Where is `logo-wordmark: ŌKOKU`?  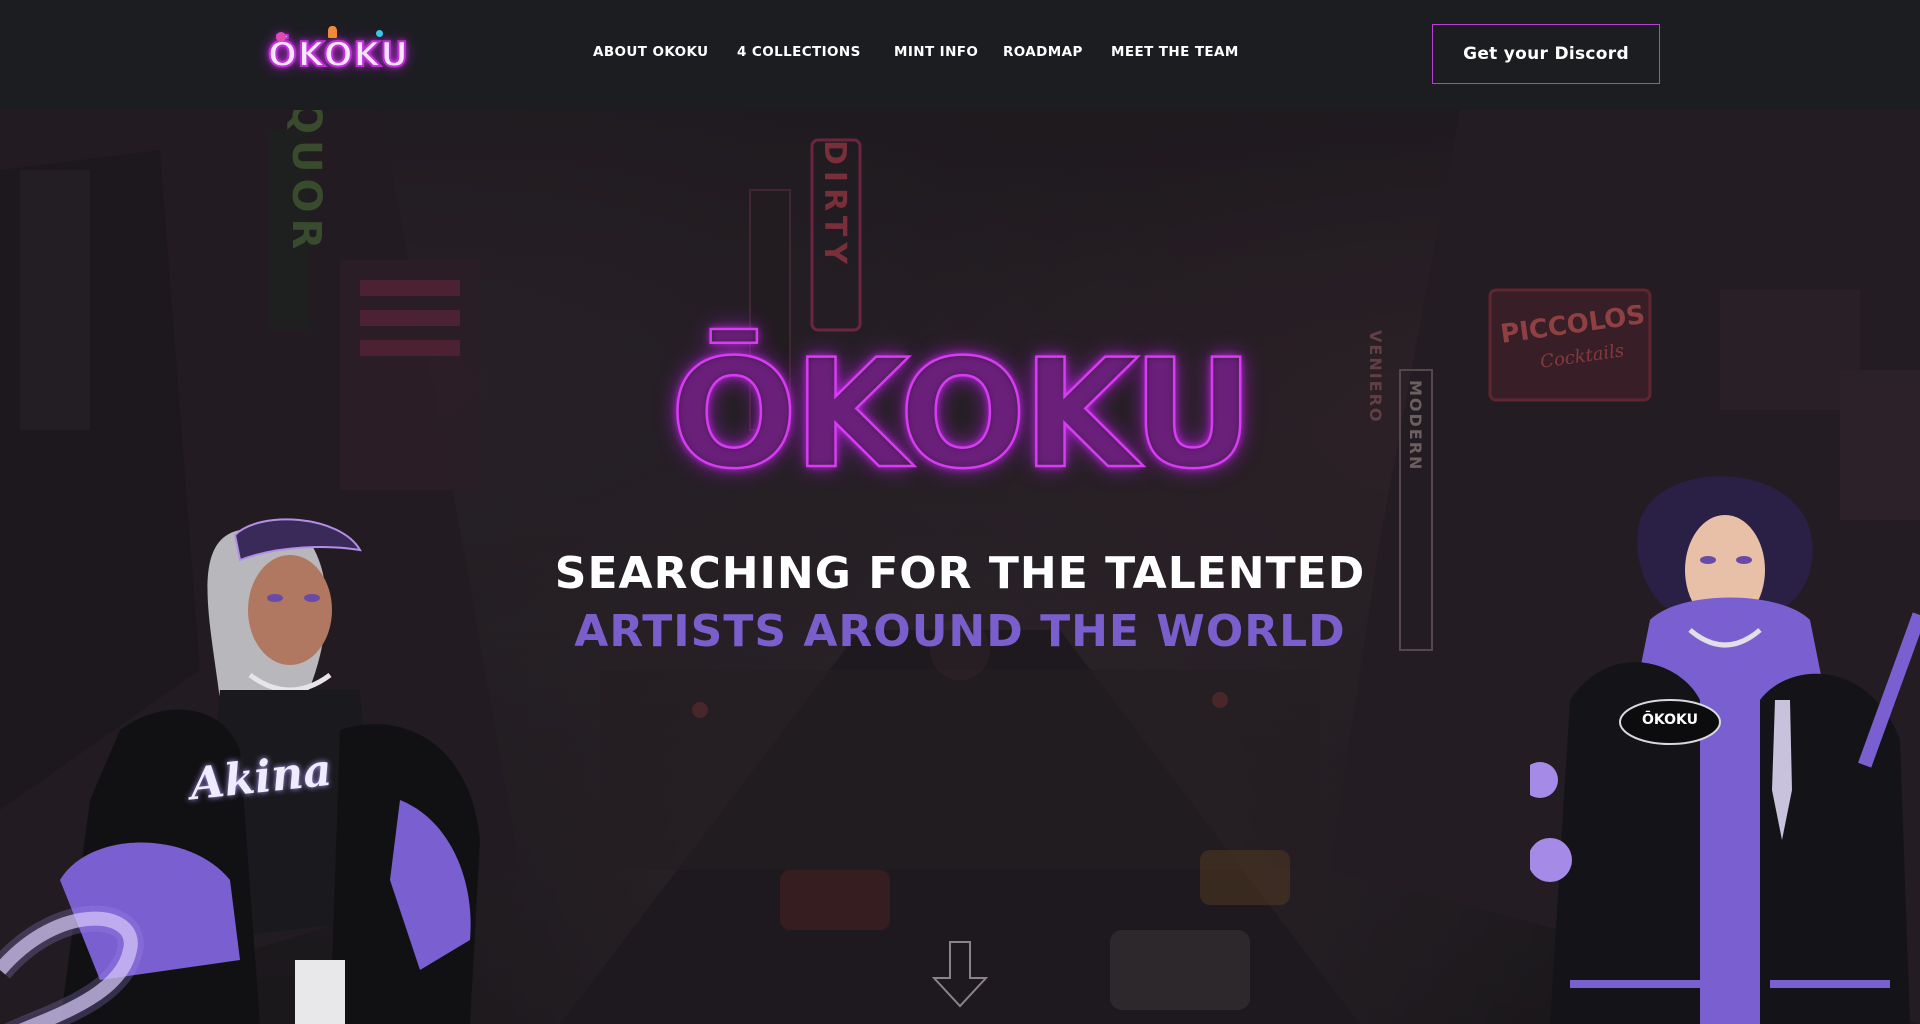 logo-wordmark: ŌKOKU is located at coordinates (338, 55).